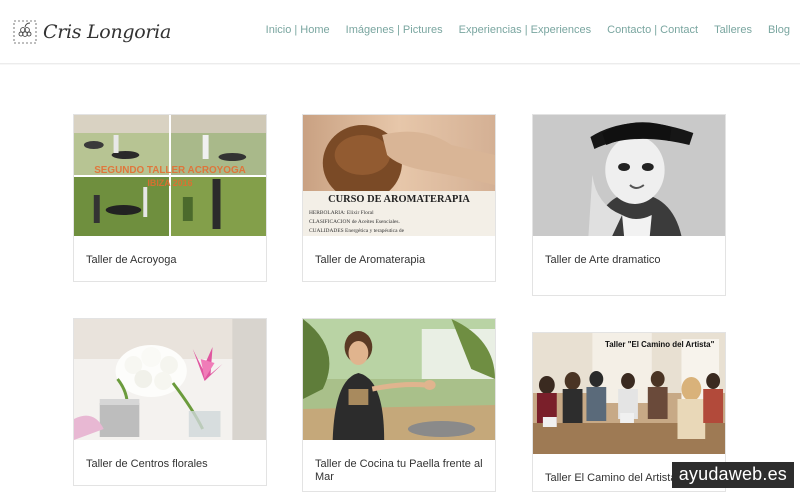 The image size is (800, 492). I want to click on card-title: Taller de Acroyoga, so click(170, 251).